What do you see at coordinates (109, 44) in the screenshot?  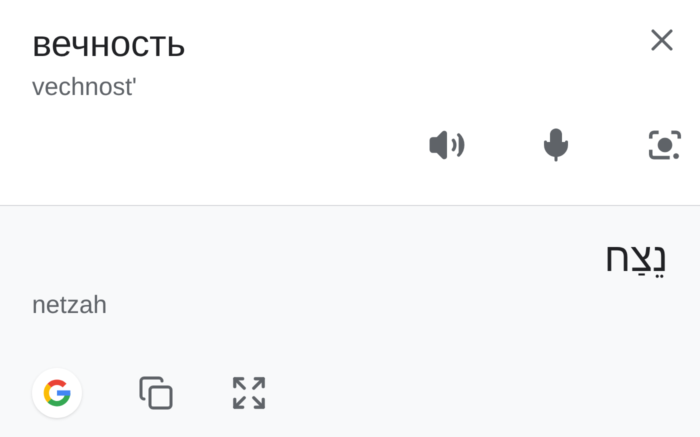 I see `source-text: вечность` at bounding box center [109, 44].